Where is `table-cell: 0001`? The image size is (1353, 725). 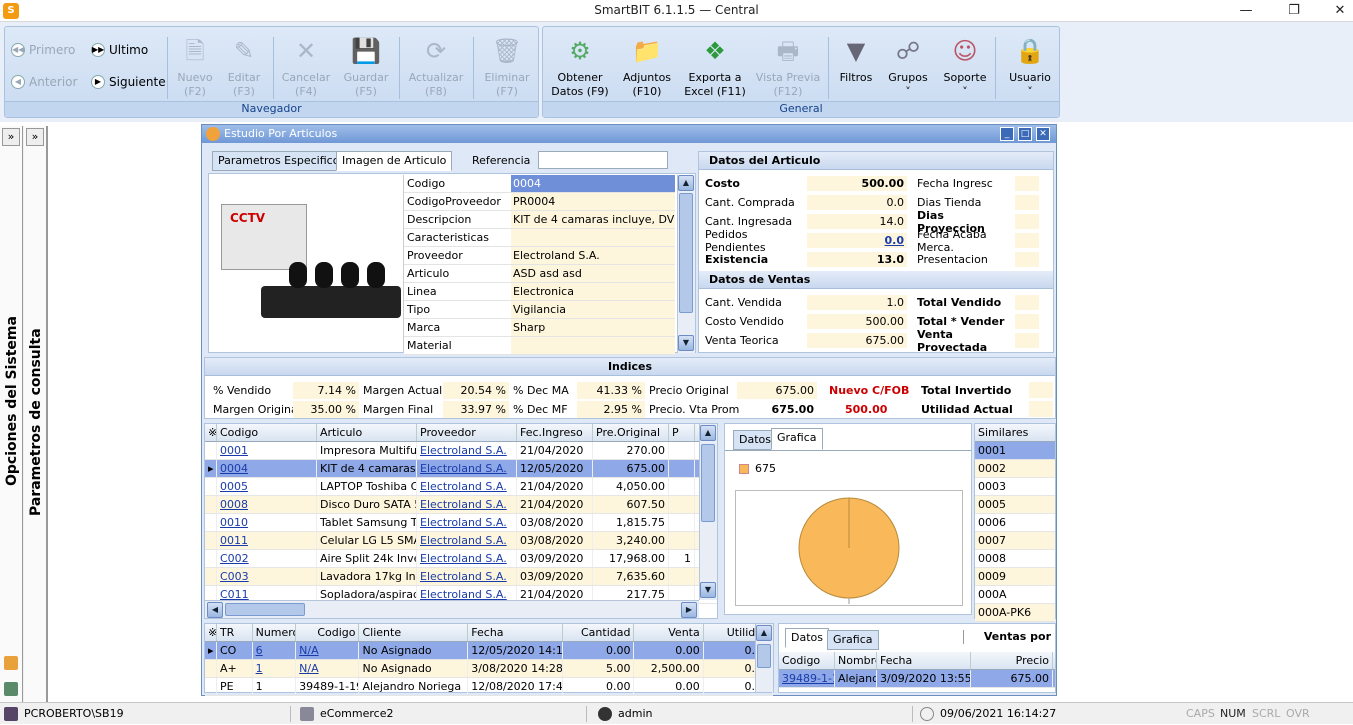
table-cell: 0001 is located at coordinates (267, 450).